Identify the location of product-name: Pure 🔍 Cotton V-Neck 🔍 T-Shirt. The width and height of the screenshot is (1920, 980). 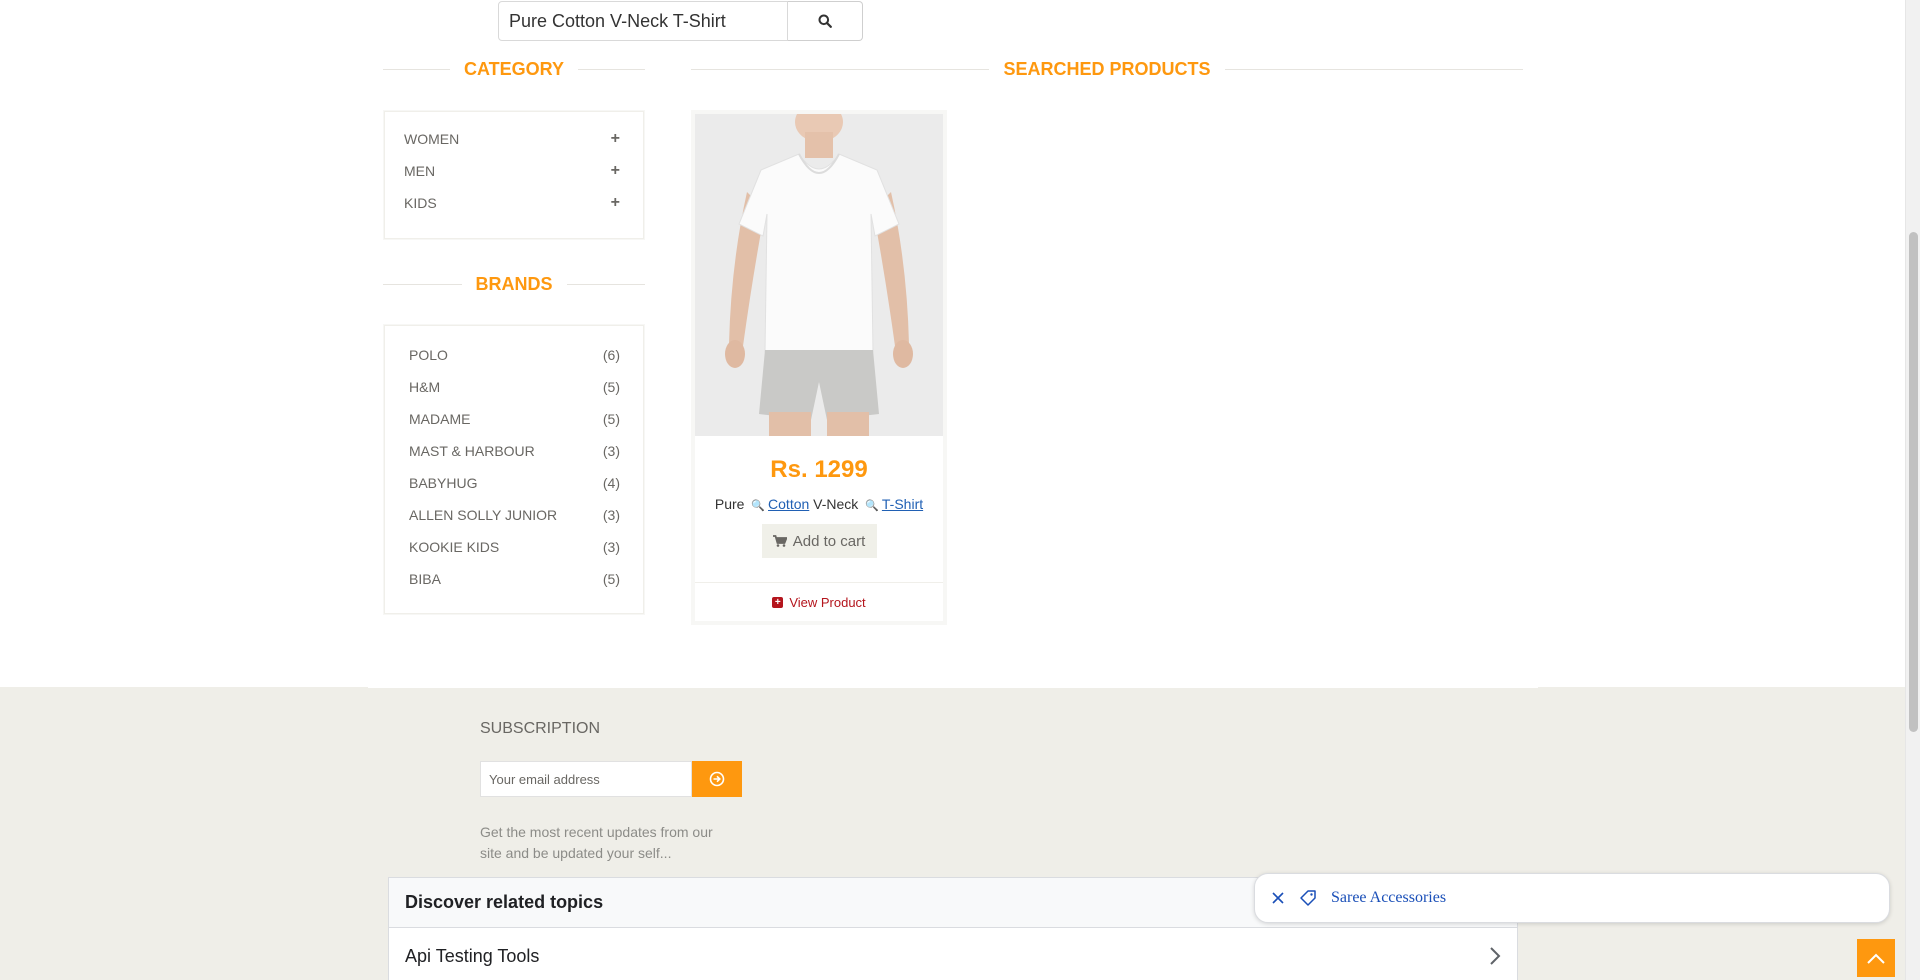
(819, 504).